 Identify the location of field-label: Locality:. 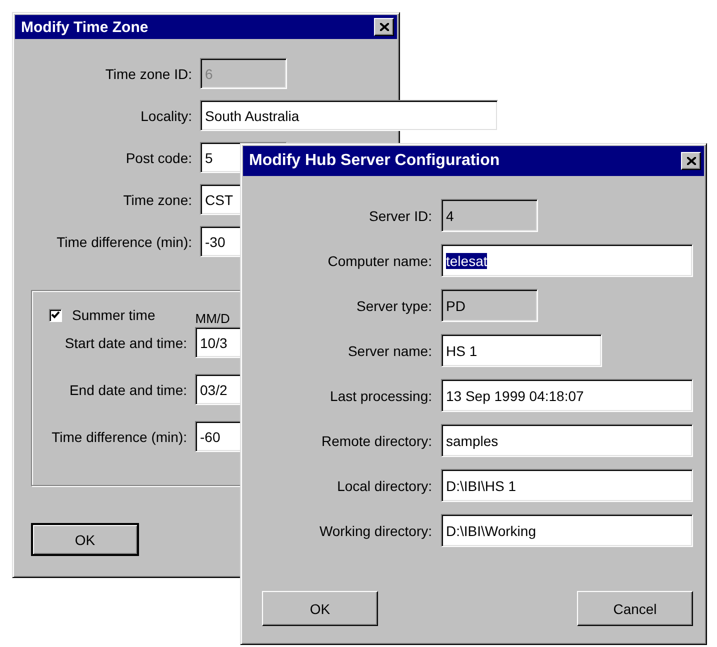
(166, 116).